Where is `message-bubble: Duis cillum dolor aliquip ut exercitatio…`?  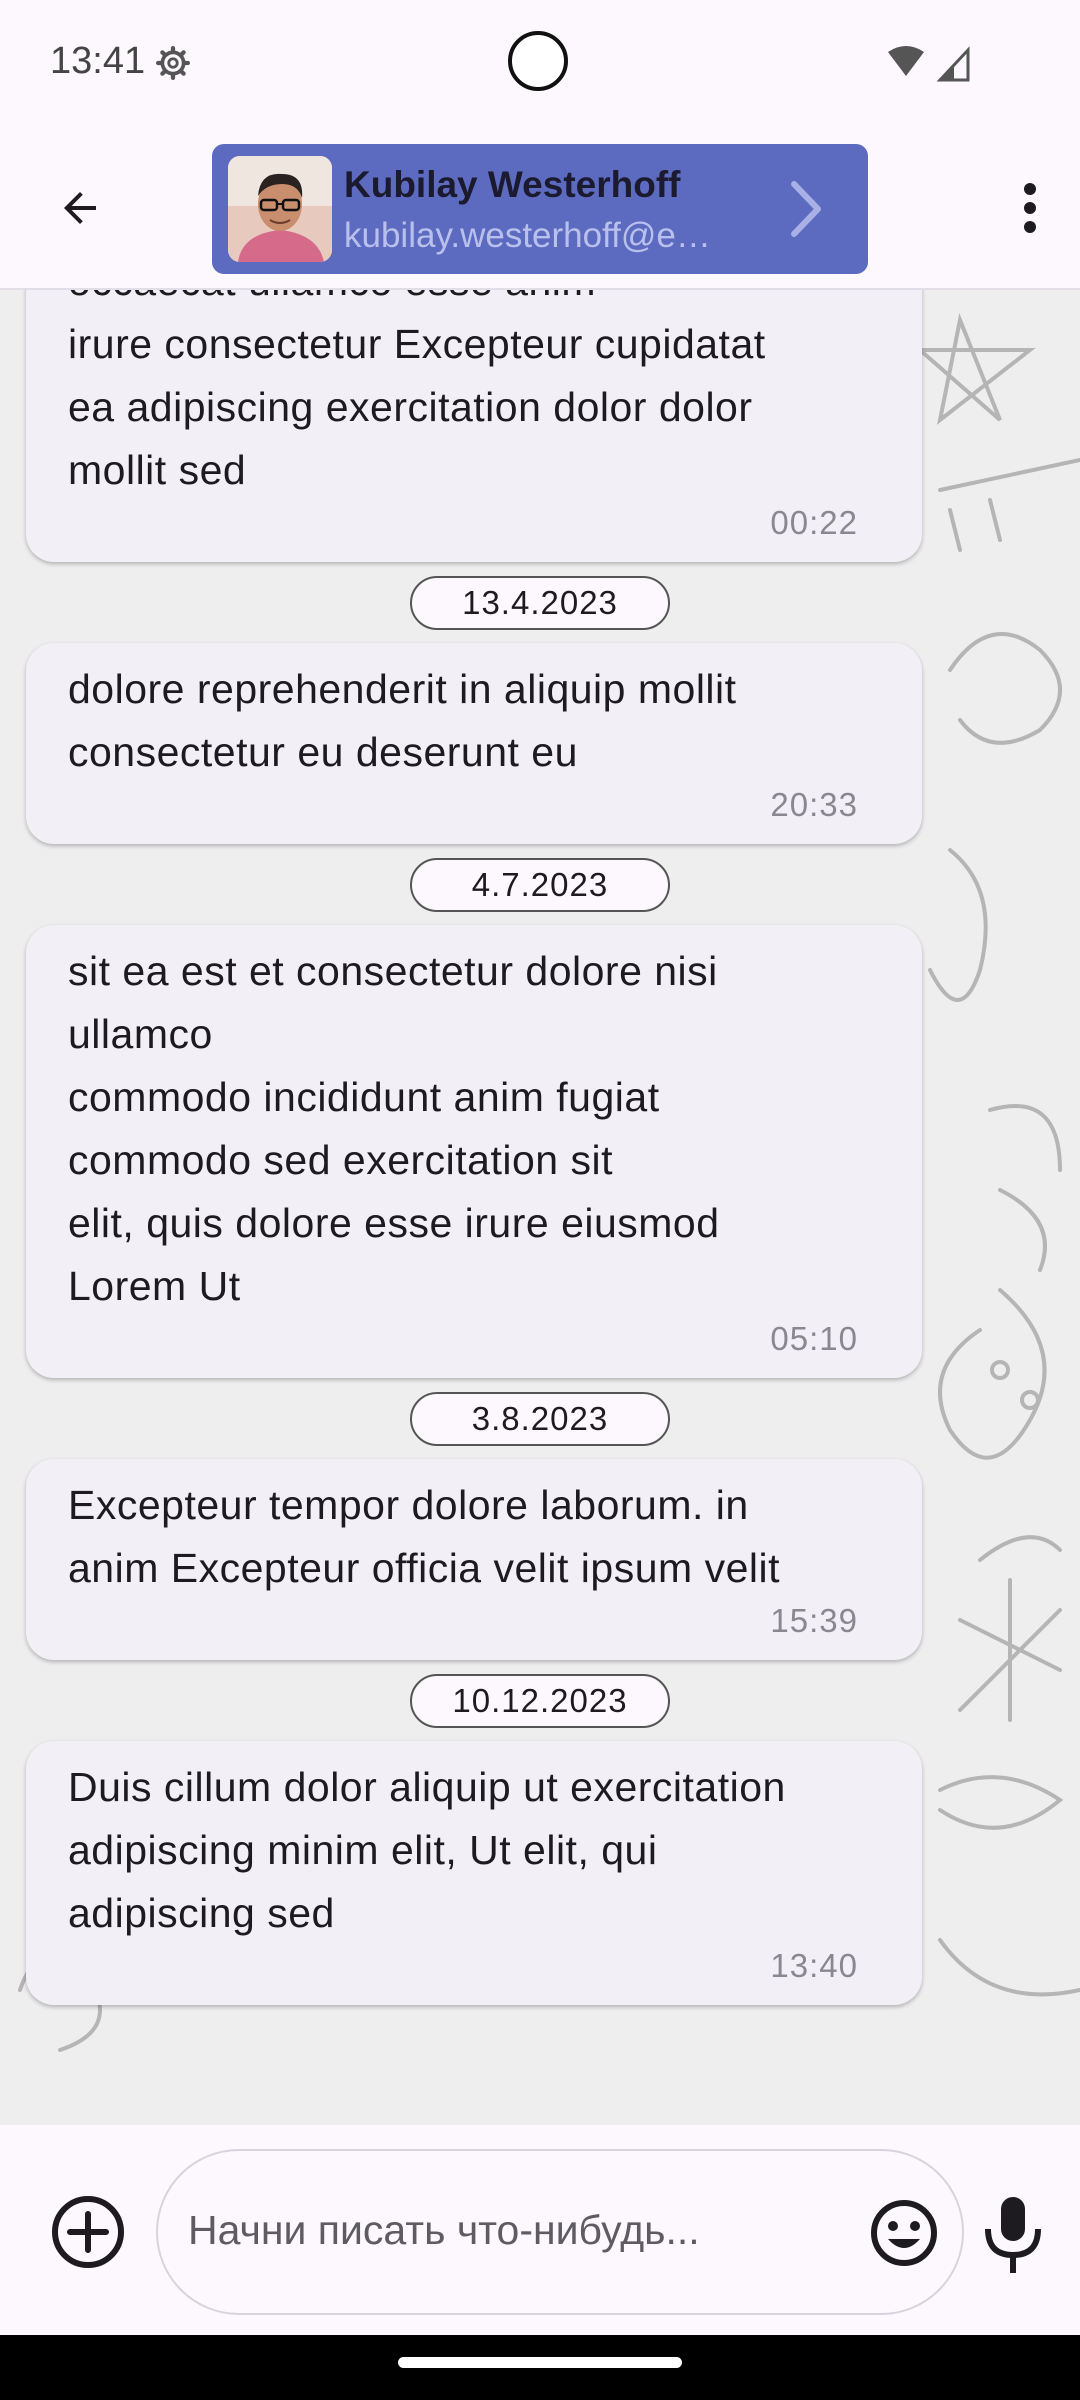 message-bubble: Duis cillum dolor aliquip ut exercitatio… is located at coordinates (474, 1873).